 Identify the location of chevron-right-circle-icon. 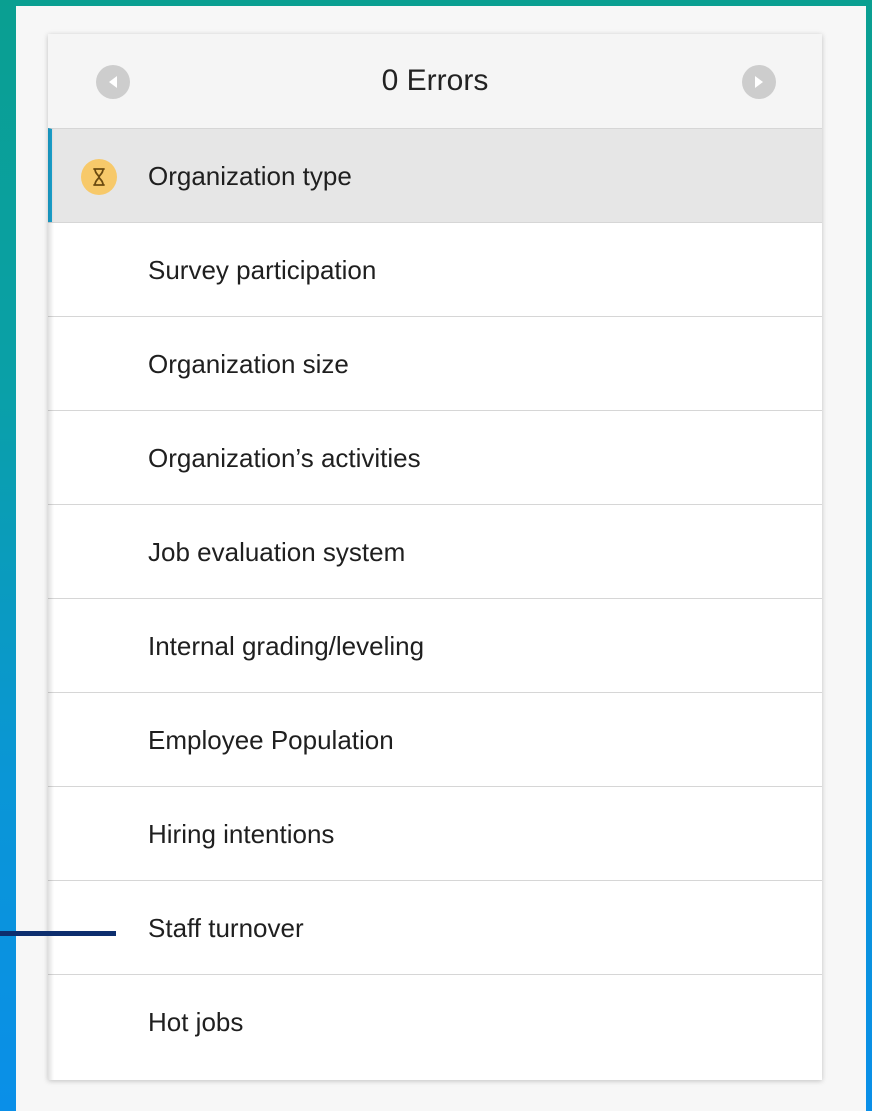
(759, 82).